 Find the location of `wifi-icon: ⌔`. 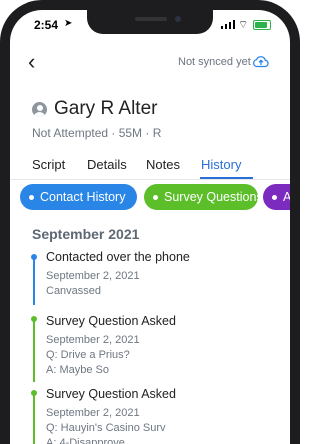

wifi-icon: ⌔ is located at coordinates (243, 25).